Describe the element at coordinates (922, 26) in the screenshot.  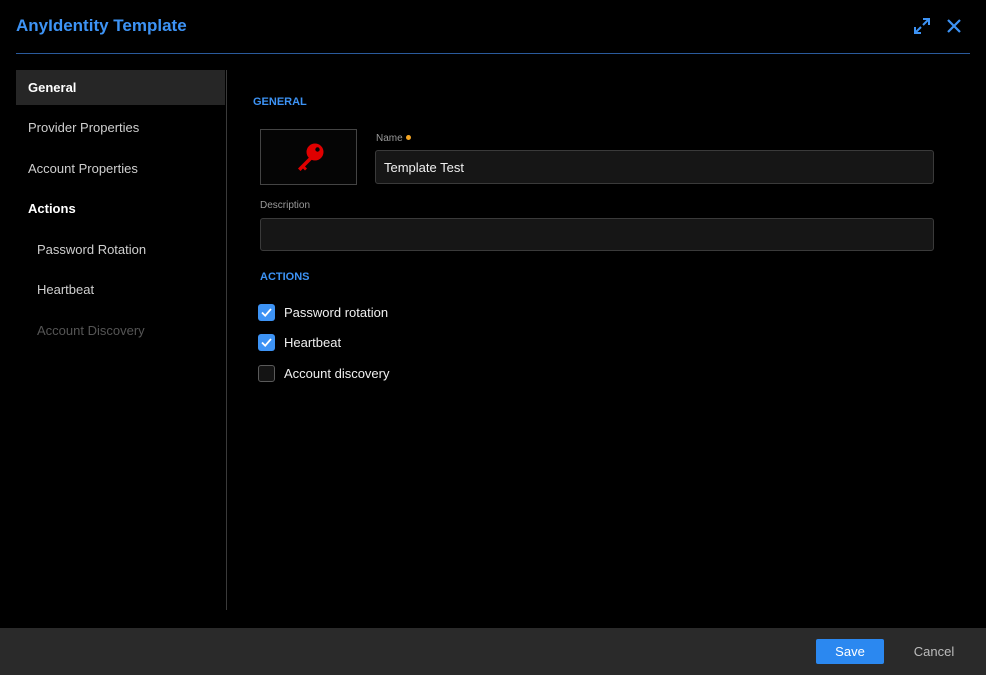
I see `expand-icon` at that location.